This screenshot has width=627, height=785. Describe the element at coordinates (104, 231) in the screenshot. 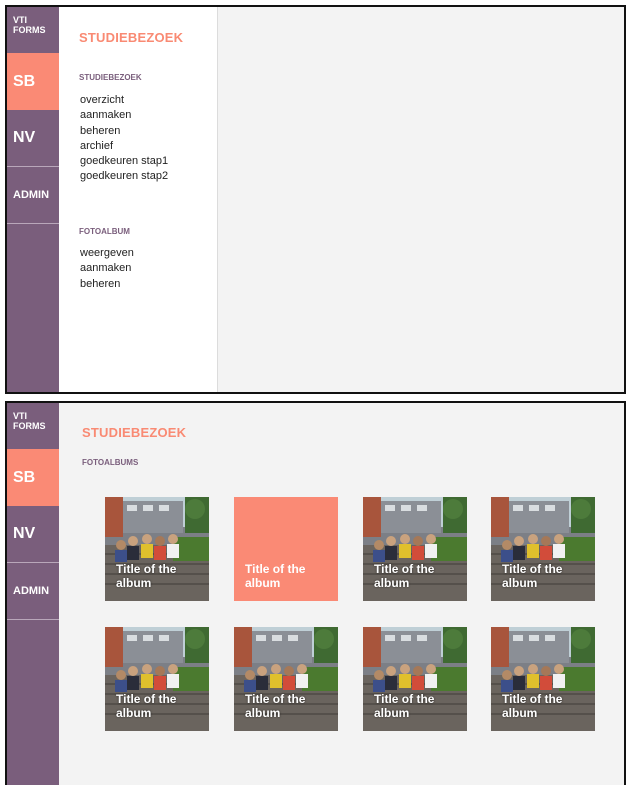

I see `section-heading-fotoalbum: FOTOALBUM` at that location.